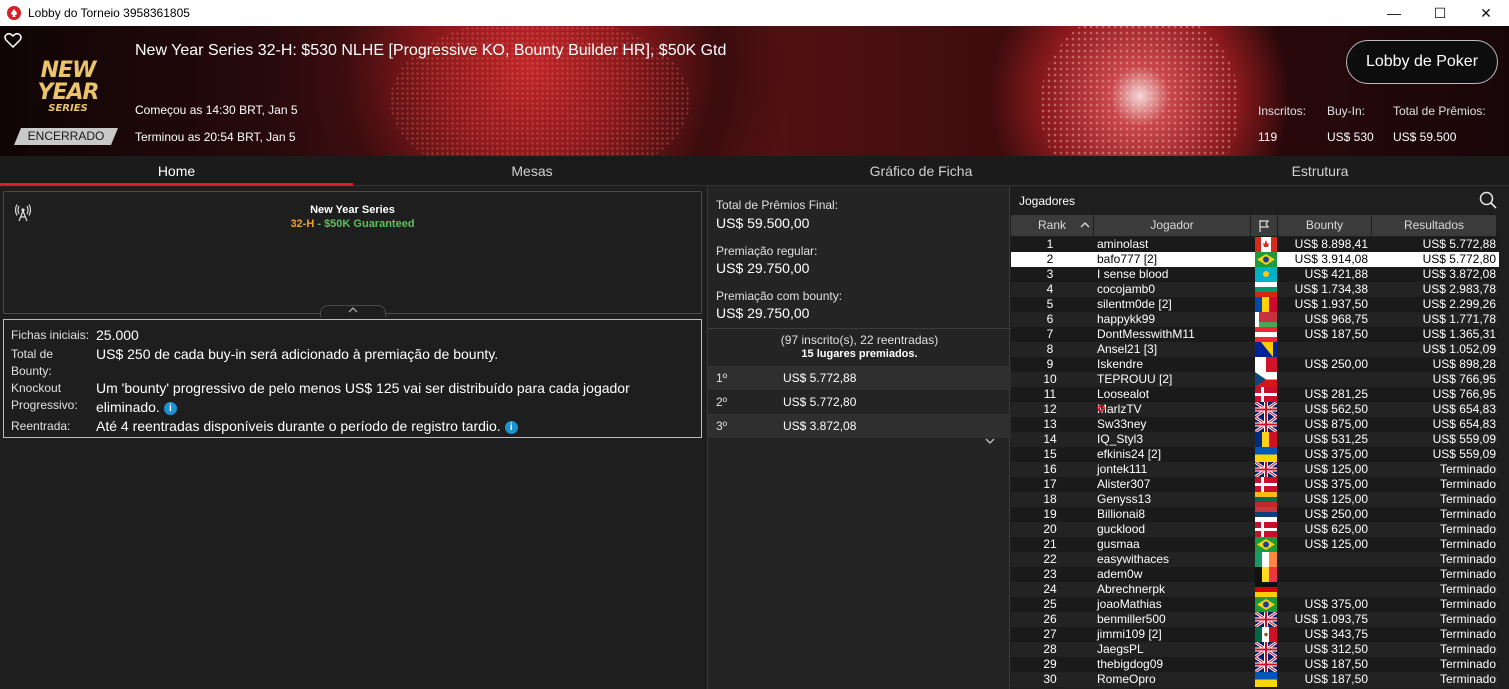 The image size is (1509, 689). What do you see at coordinates (1172, 225) in the screenshot?
I see `column-player: Jogador` at bounding box center [1172, 225].